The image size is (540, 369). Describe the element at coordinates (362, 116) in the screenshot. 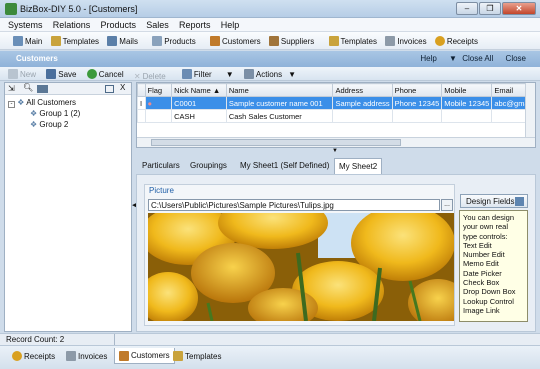

I see `cell-address` at that location.